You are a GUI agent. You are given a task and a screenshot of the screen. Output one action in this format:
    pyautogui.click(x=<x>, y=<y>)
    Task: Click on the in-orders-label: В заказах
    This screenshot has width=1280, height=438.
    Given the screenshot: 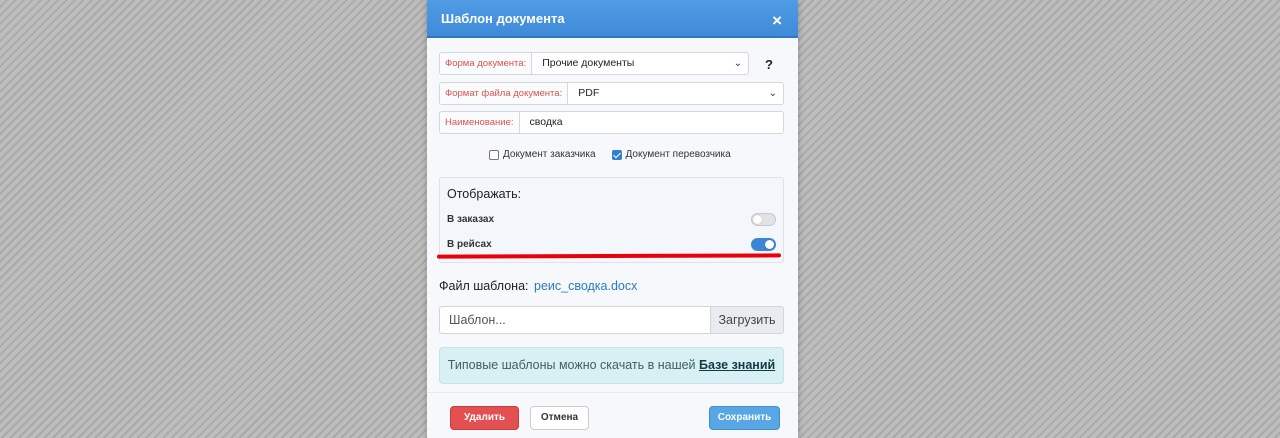 What is the action you would take?
    pyautogui.click(x=471, y=219)
    